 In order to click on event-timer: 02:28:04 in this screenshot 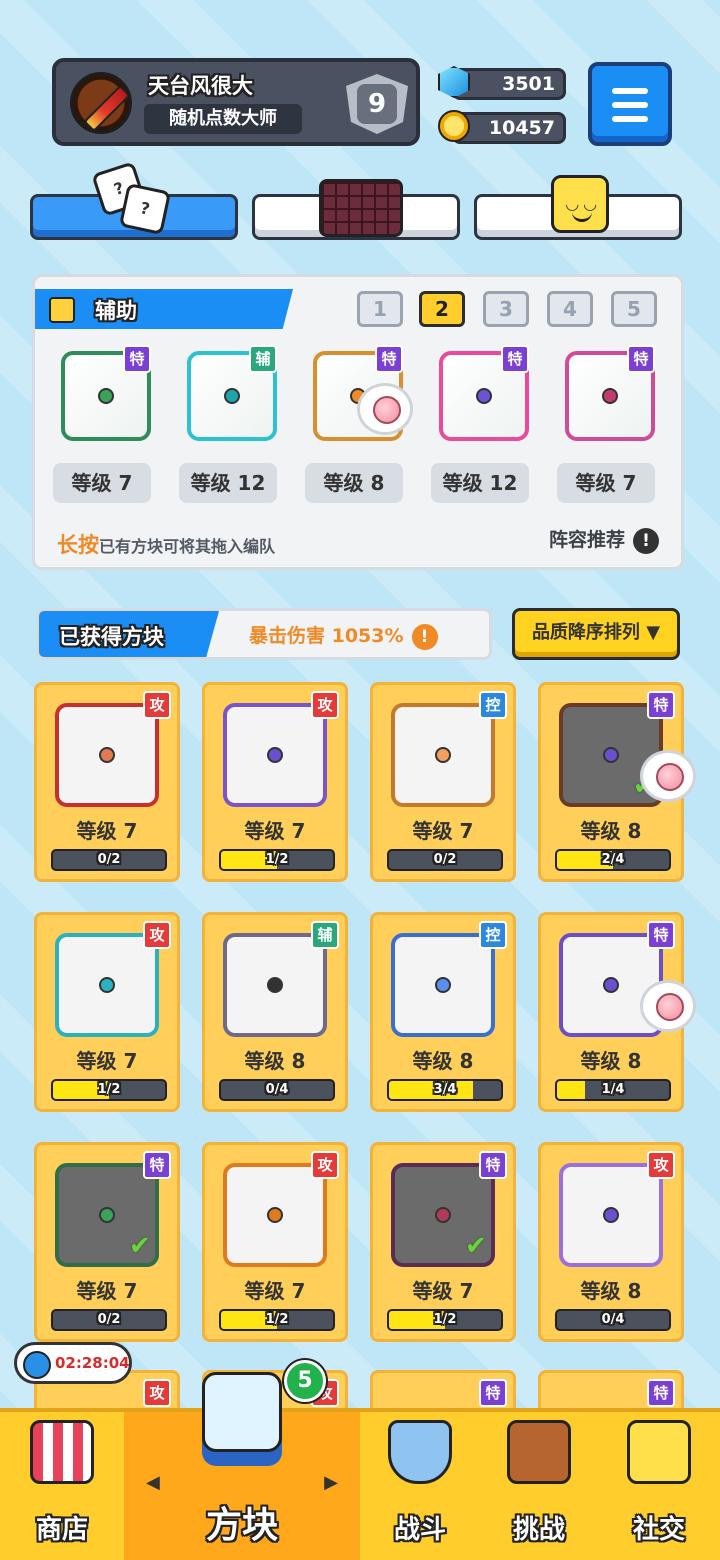, I will do `click(73, 1363)`.